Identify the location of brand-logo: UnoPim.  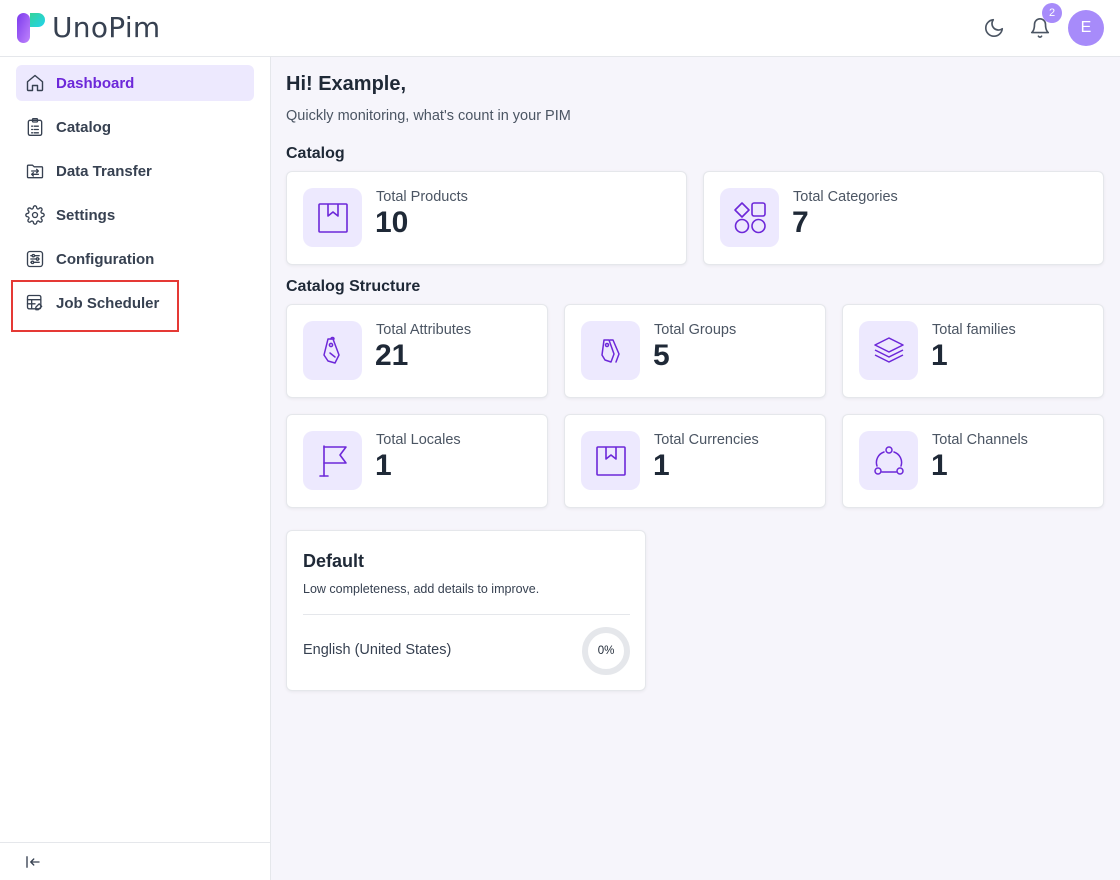
(88, 28).